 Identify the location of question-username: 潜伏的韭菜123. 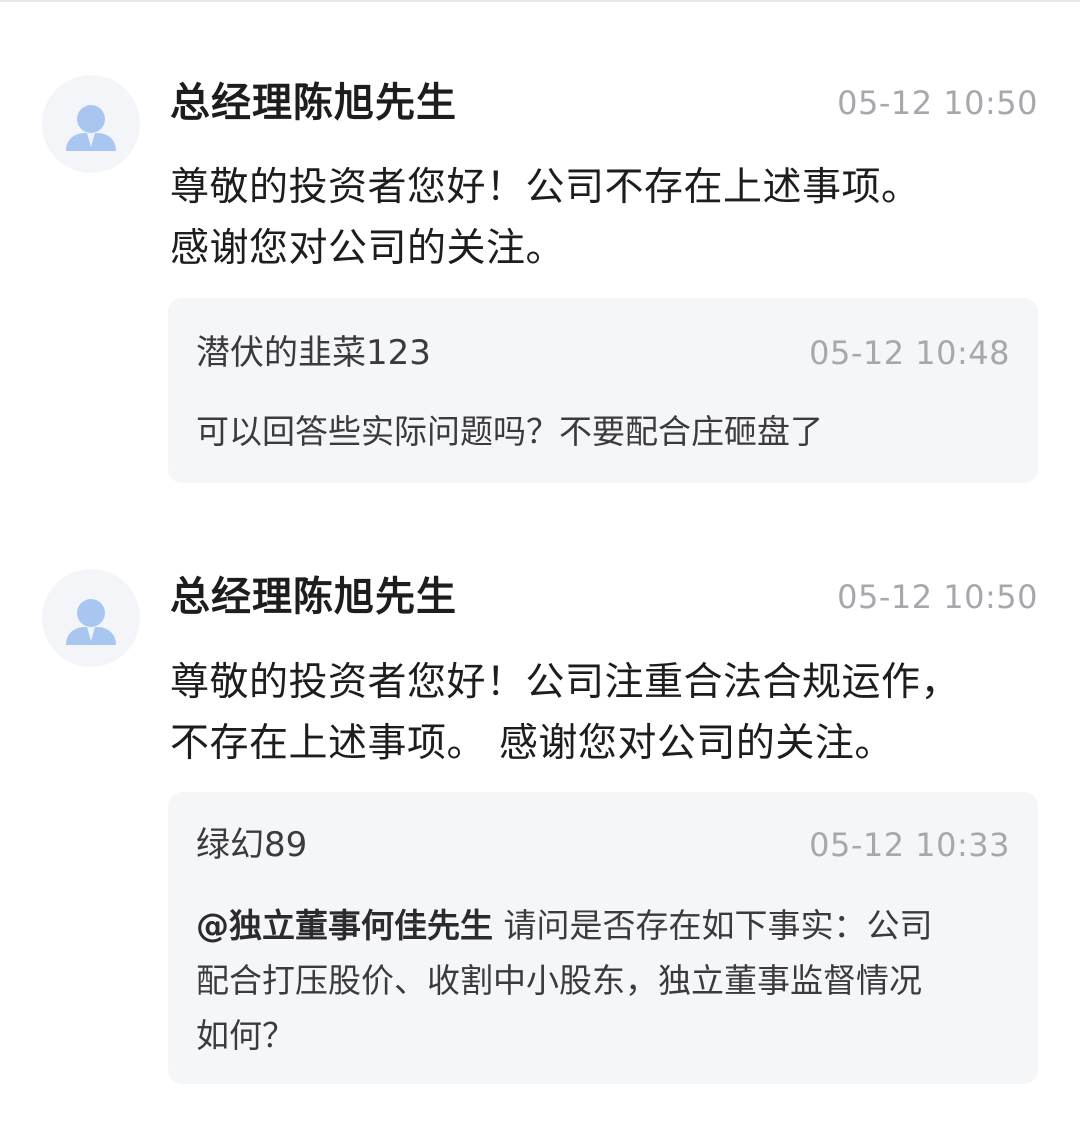
(313, 353).